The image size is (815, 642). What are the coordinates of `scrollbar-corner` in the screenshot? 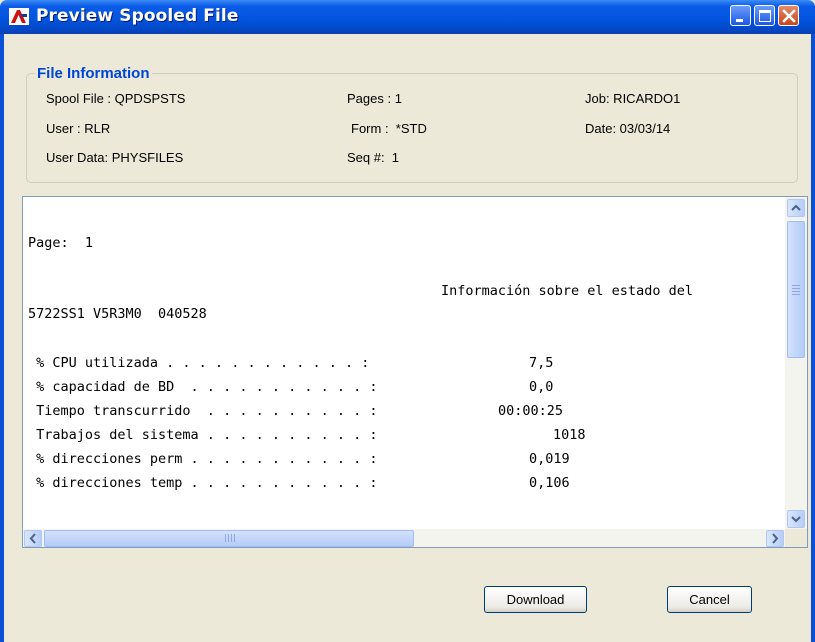 It's located at (796, 538).